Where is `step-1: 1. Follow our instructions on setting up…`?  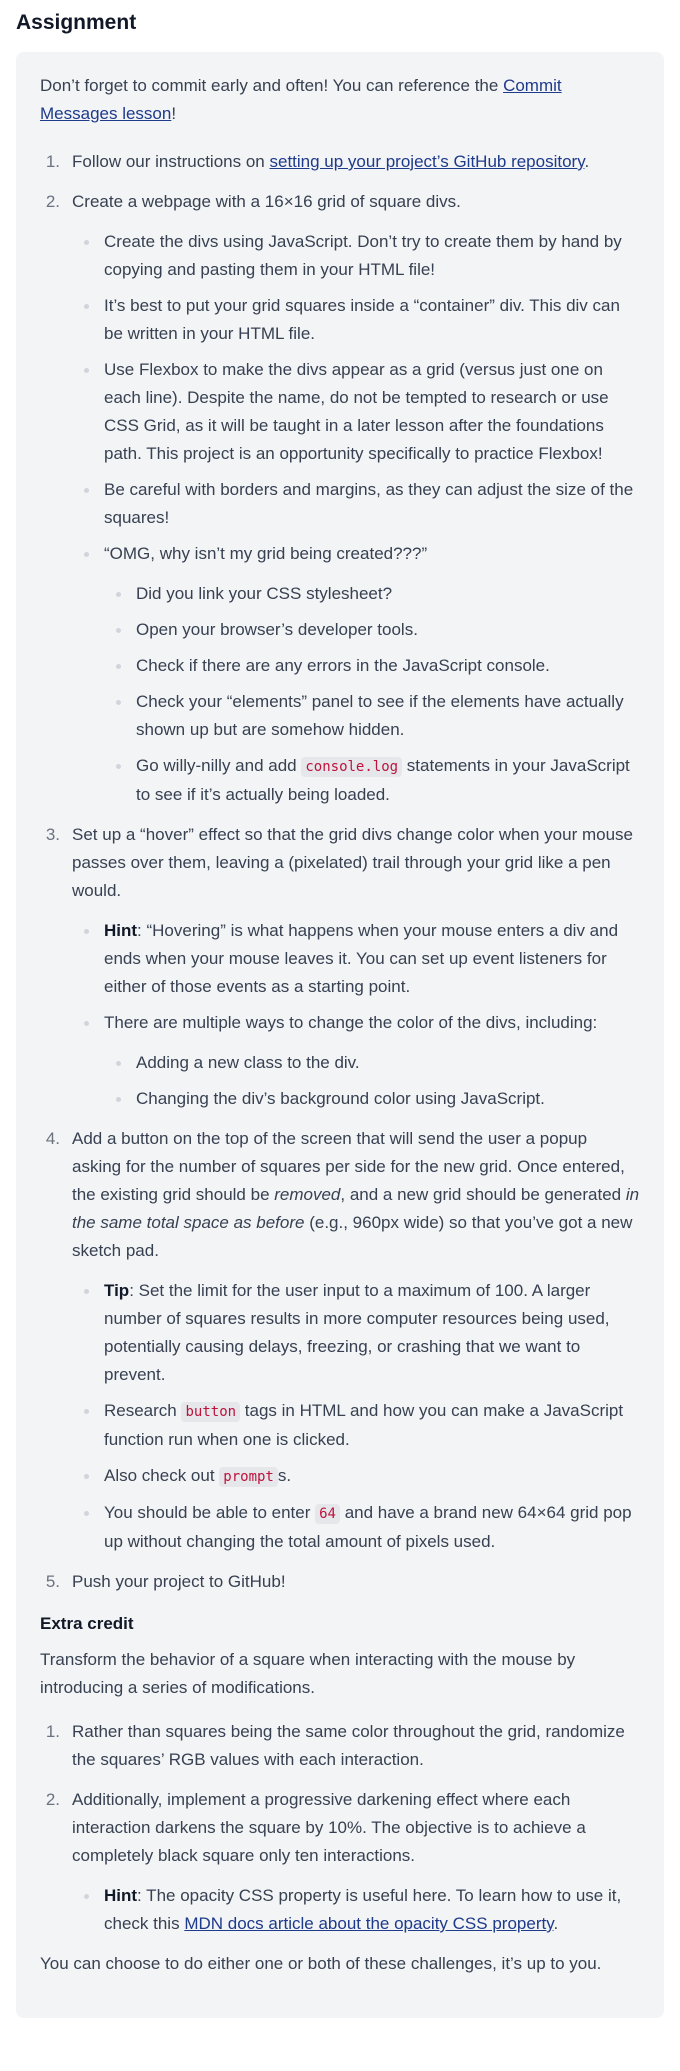
step-1: 1. Follow our instructions on setting up… is located at coordinates (340, 162).